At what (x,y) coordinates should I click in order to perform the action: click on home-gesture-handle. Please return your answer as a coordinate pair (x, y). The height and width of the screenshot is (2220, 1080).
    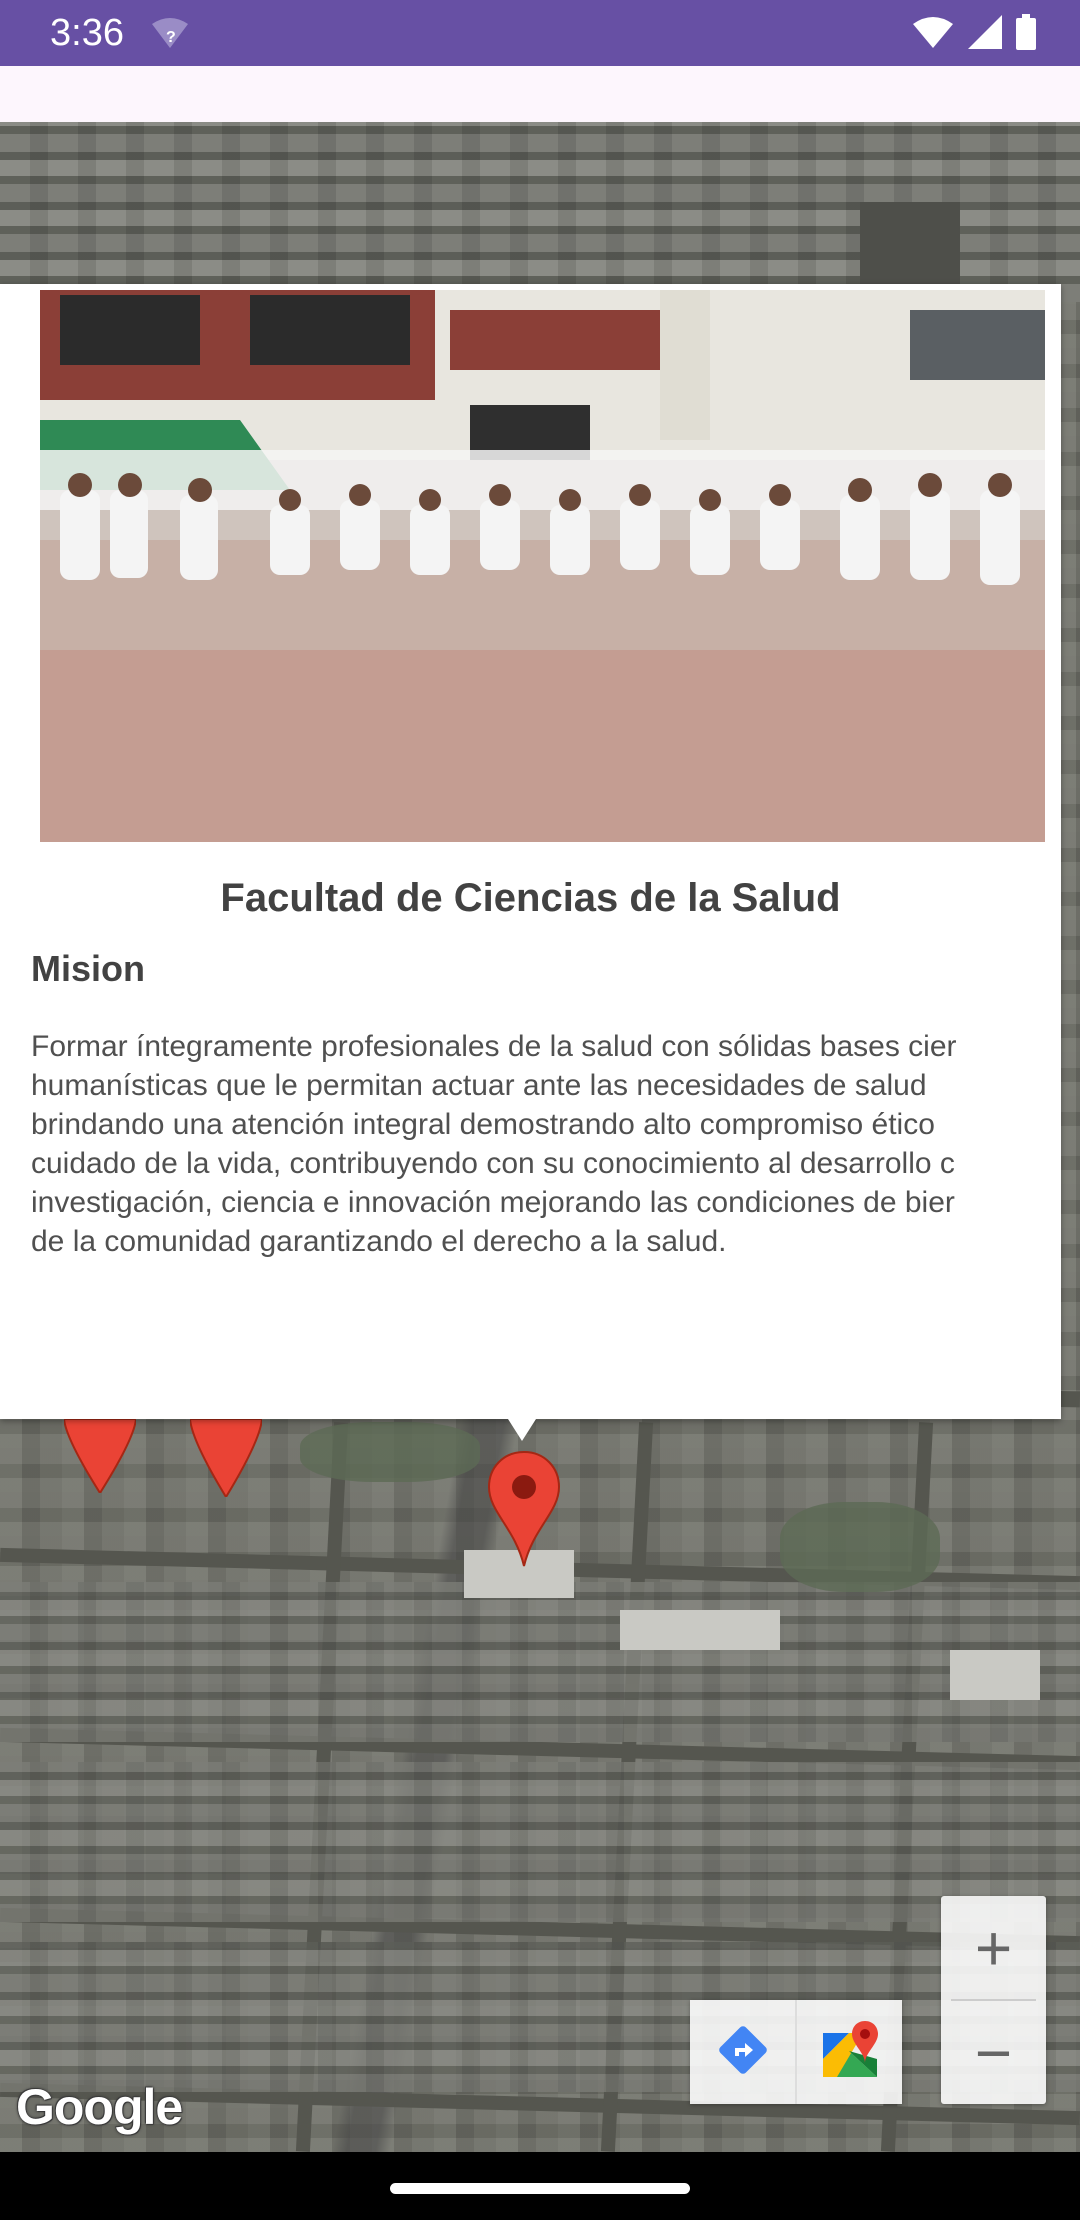
    Looking at the image, I should click on (540, 2188).